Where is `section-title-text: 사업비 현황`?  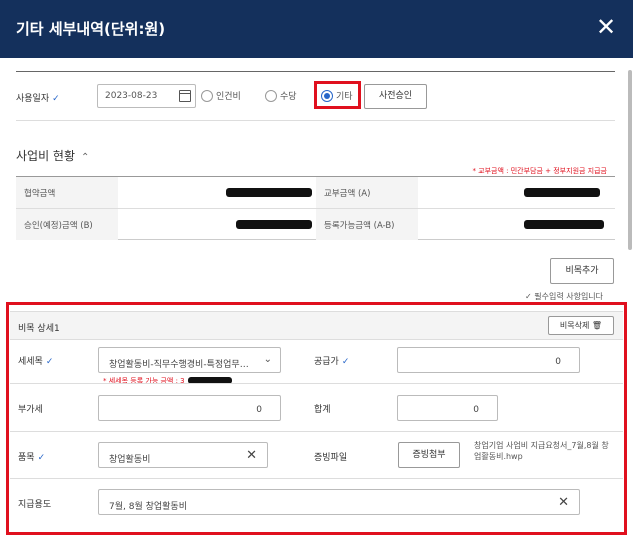 section-title-text: 사업비 현황 is located at coordinates (46, 156).